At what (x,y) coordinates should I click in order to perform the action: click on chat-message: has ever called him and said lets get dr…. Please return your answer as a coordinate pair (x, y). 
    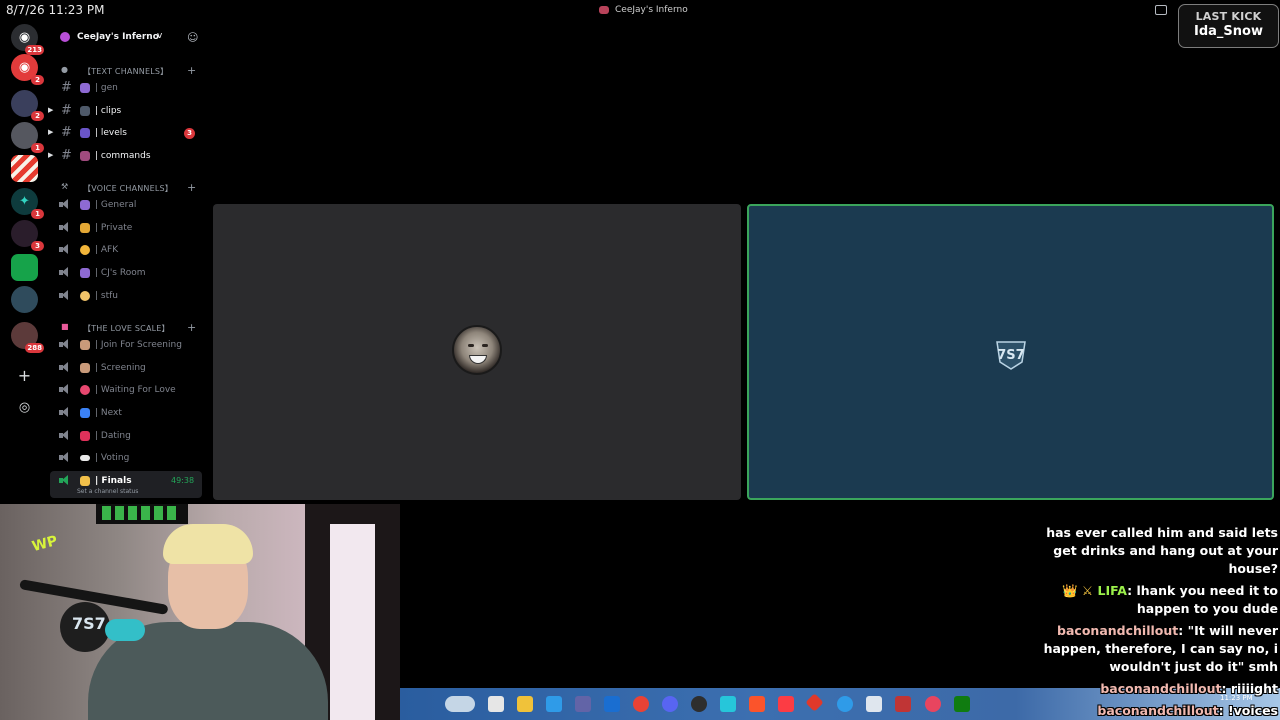
    Looking at the image, I should click on (1153, 551).